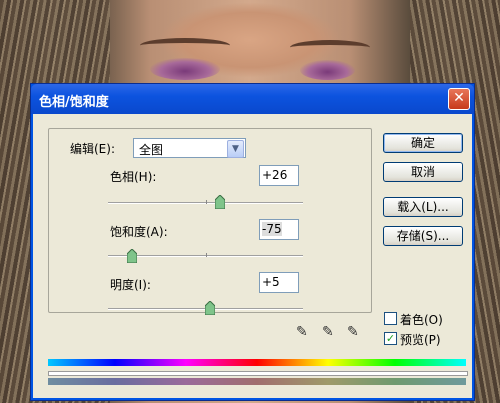 The image size is (500, 403). I want to click on lightness-label: 明度(I):, so click(130, 285).